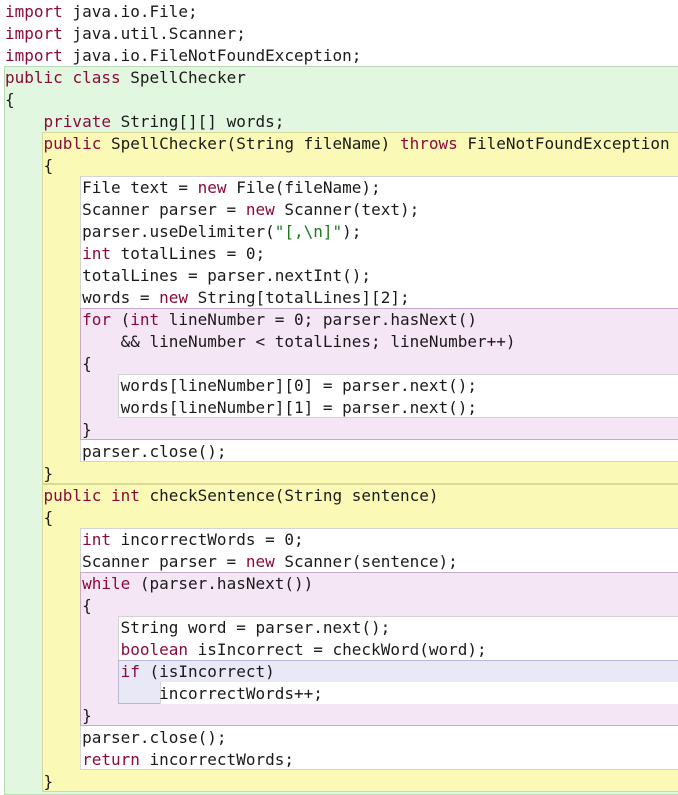 Image resolution: width=678 pixels, height=795 pixels. I want to click on code-token: SpellChecker, so click(183, 77).